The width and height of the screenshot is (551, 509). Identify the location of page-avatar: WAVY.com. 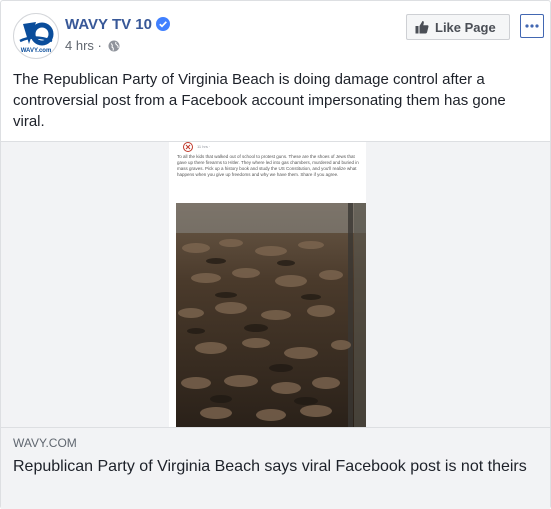
(36, 36).